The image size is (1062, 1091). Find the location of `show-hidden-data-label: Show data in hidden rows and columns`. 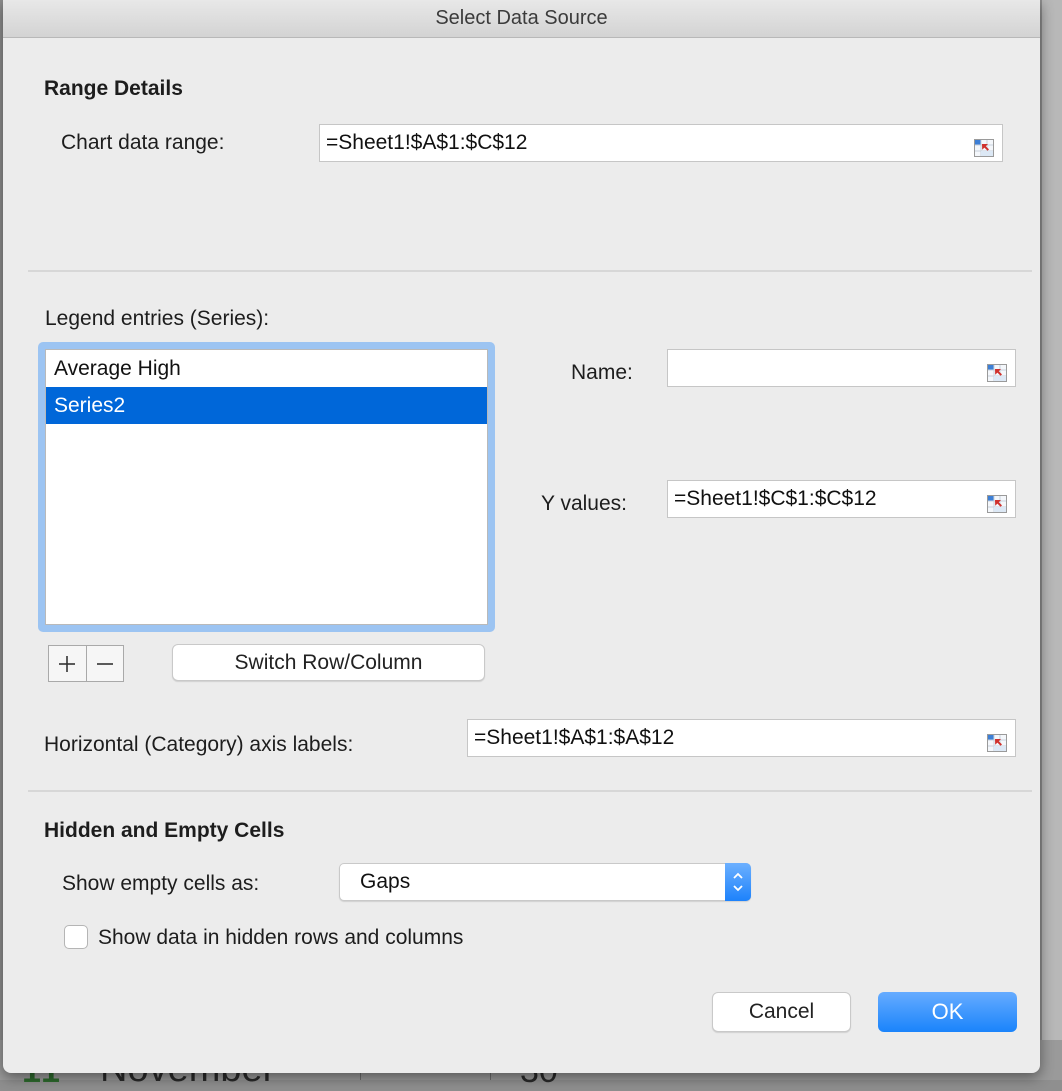

show-hidden-data-label: Show data in hidden rows and columns is located at coordinates (280, 938).